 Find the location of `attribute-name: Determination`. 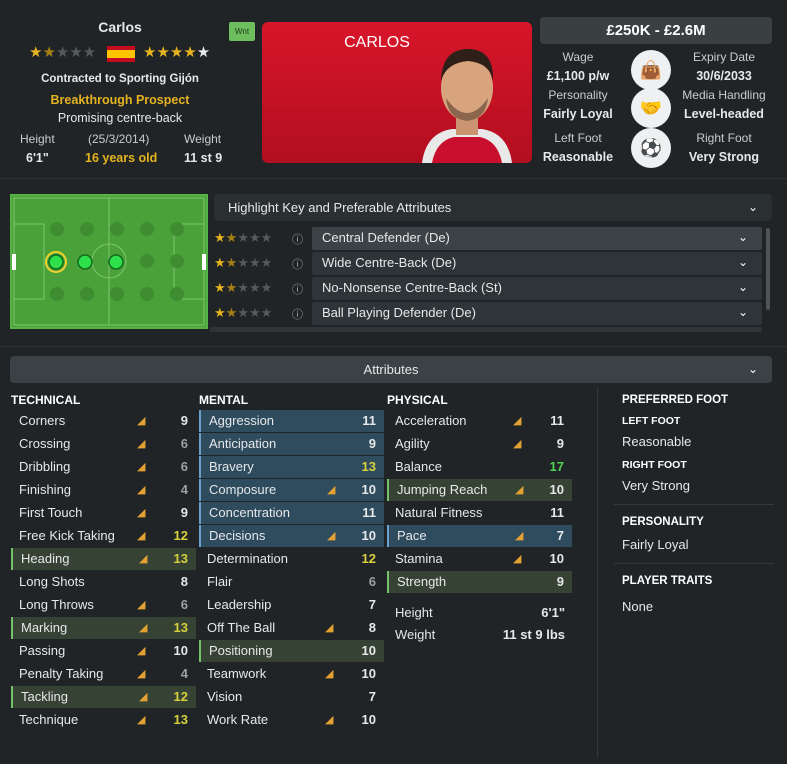

attribute-name: Determination is located at coordinates (247, 558).